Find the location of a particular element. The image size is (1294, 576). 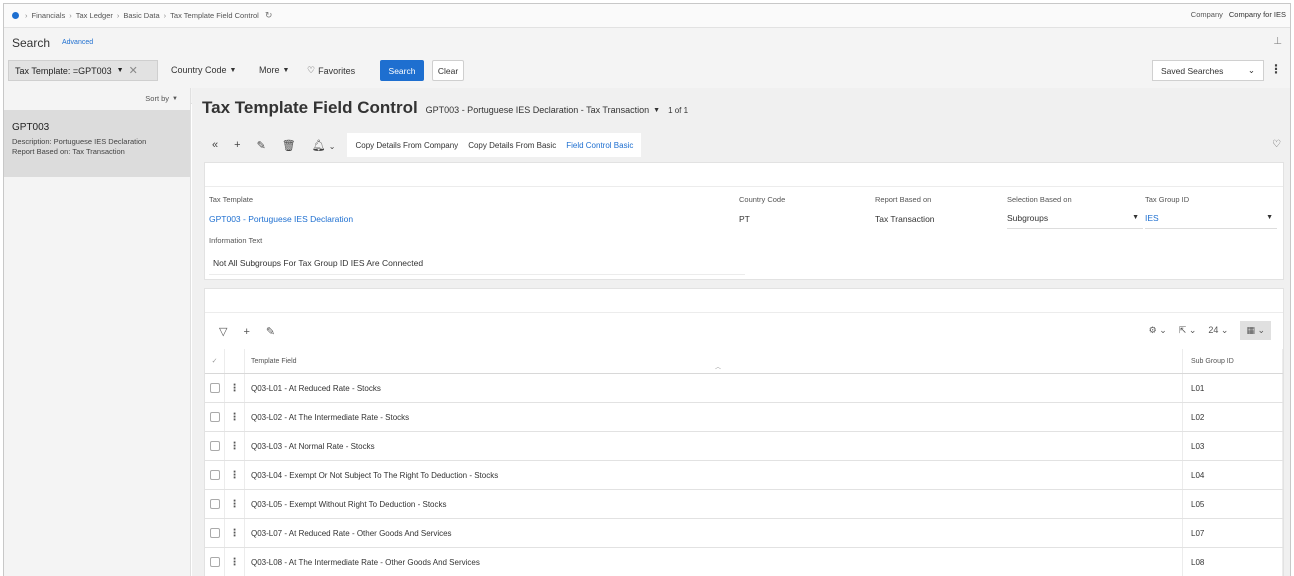

table-header-row: ✓ Template Field ︿ Sub Group ID is located at coordinates (744, 361).